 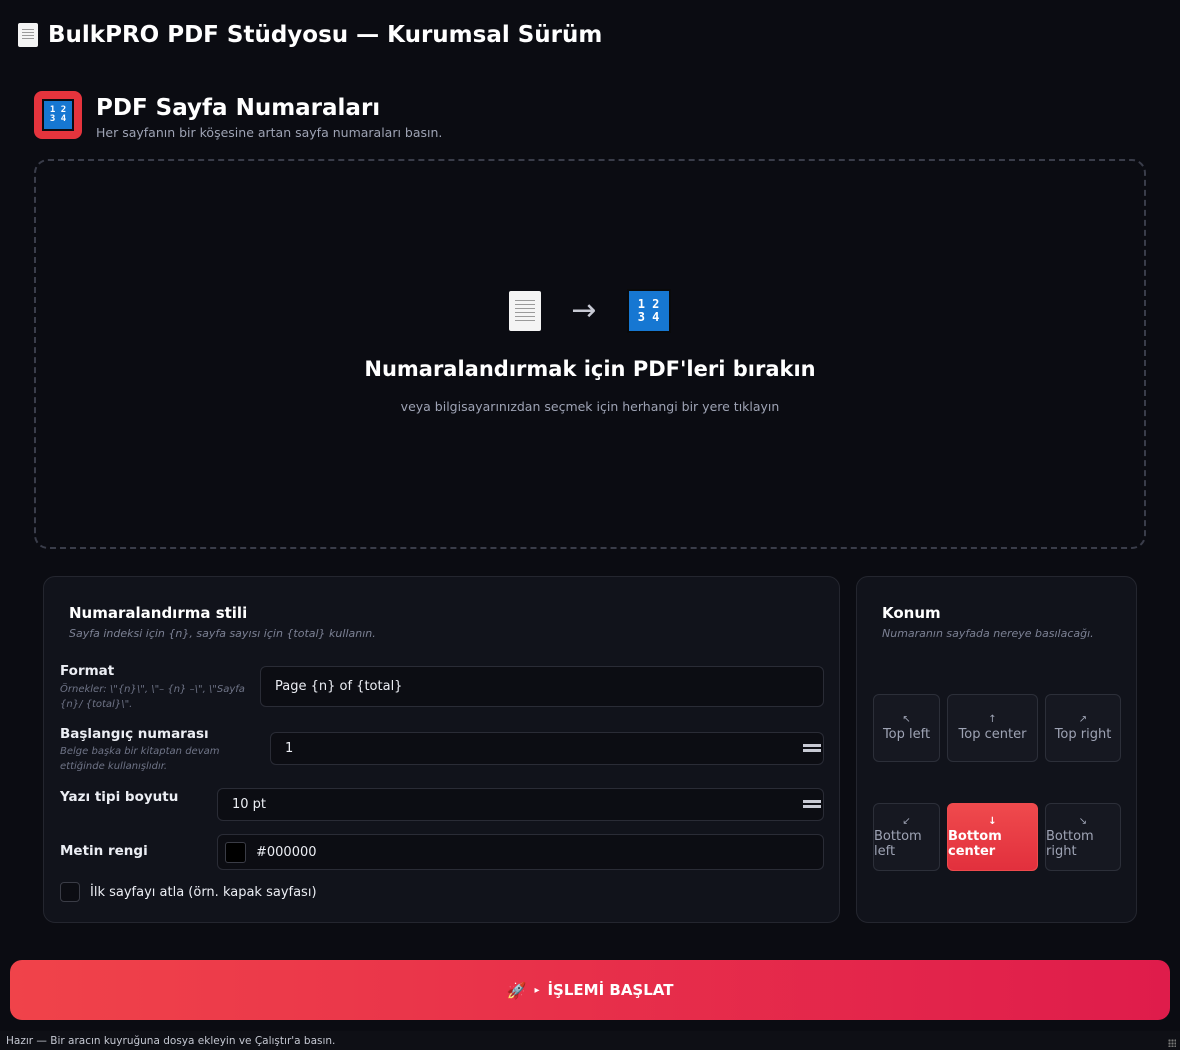 I want to click on position-bottom-center-button: ↓ Bottom center, so click(x=992, y=837).